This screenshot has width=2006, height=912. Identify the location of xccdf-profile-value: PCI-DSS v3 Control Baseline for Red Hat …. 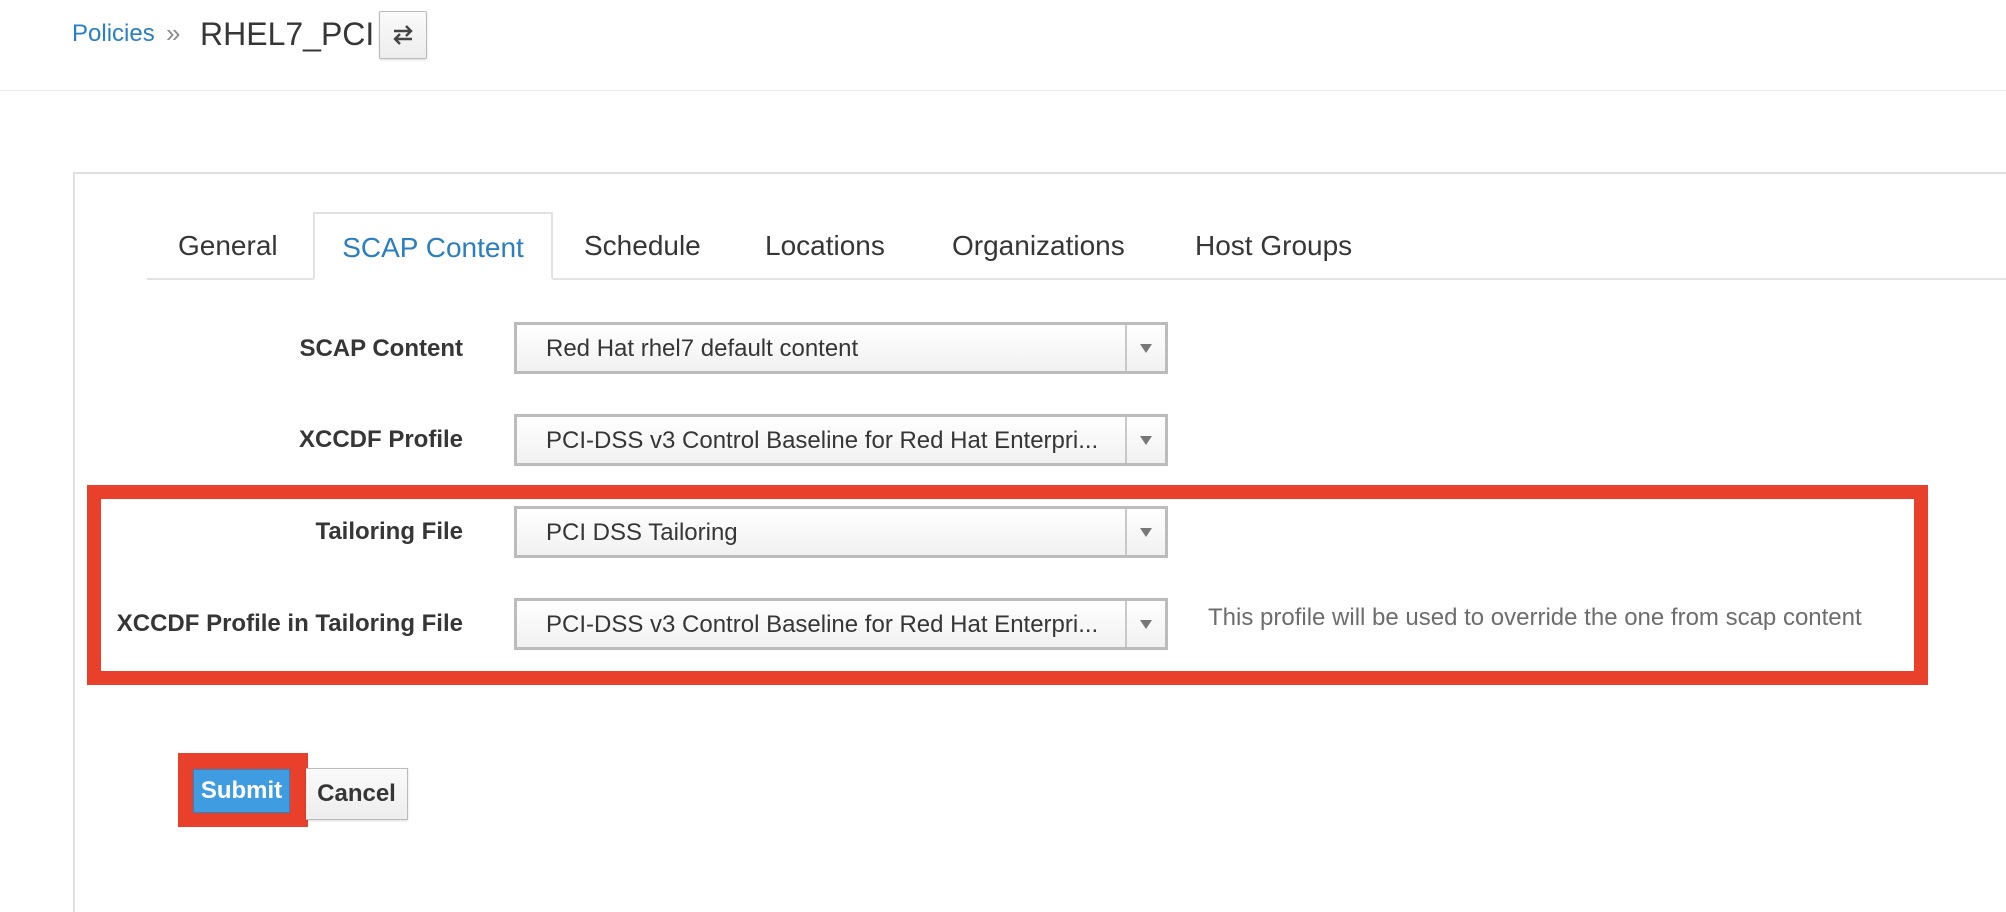
(822, 440).